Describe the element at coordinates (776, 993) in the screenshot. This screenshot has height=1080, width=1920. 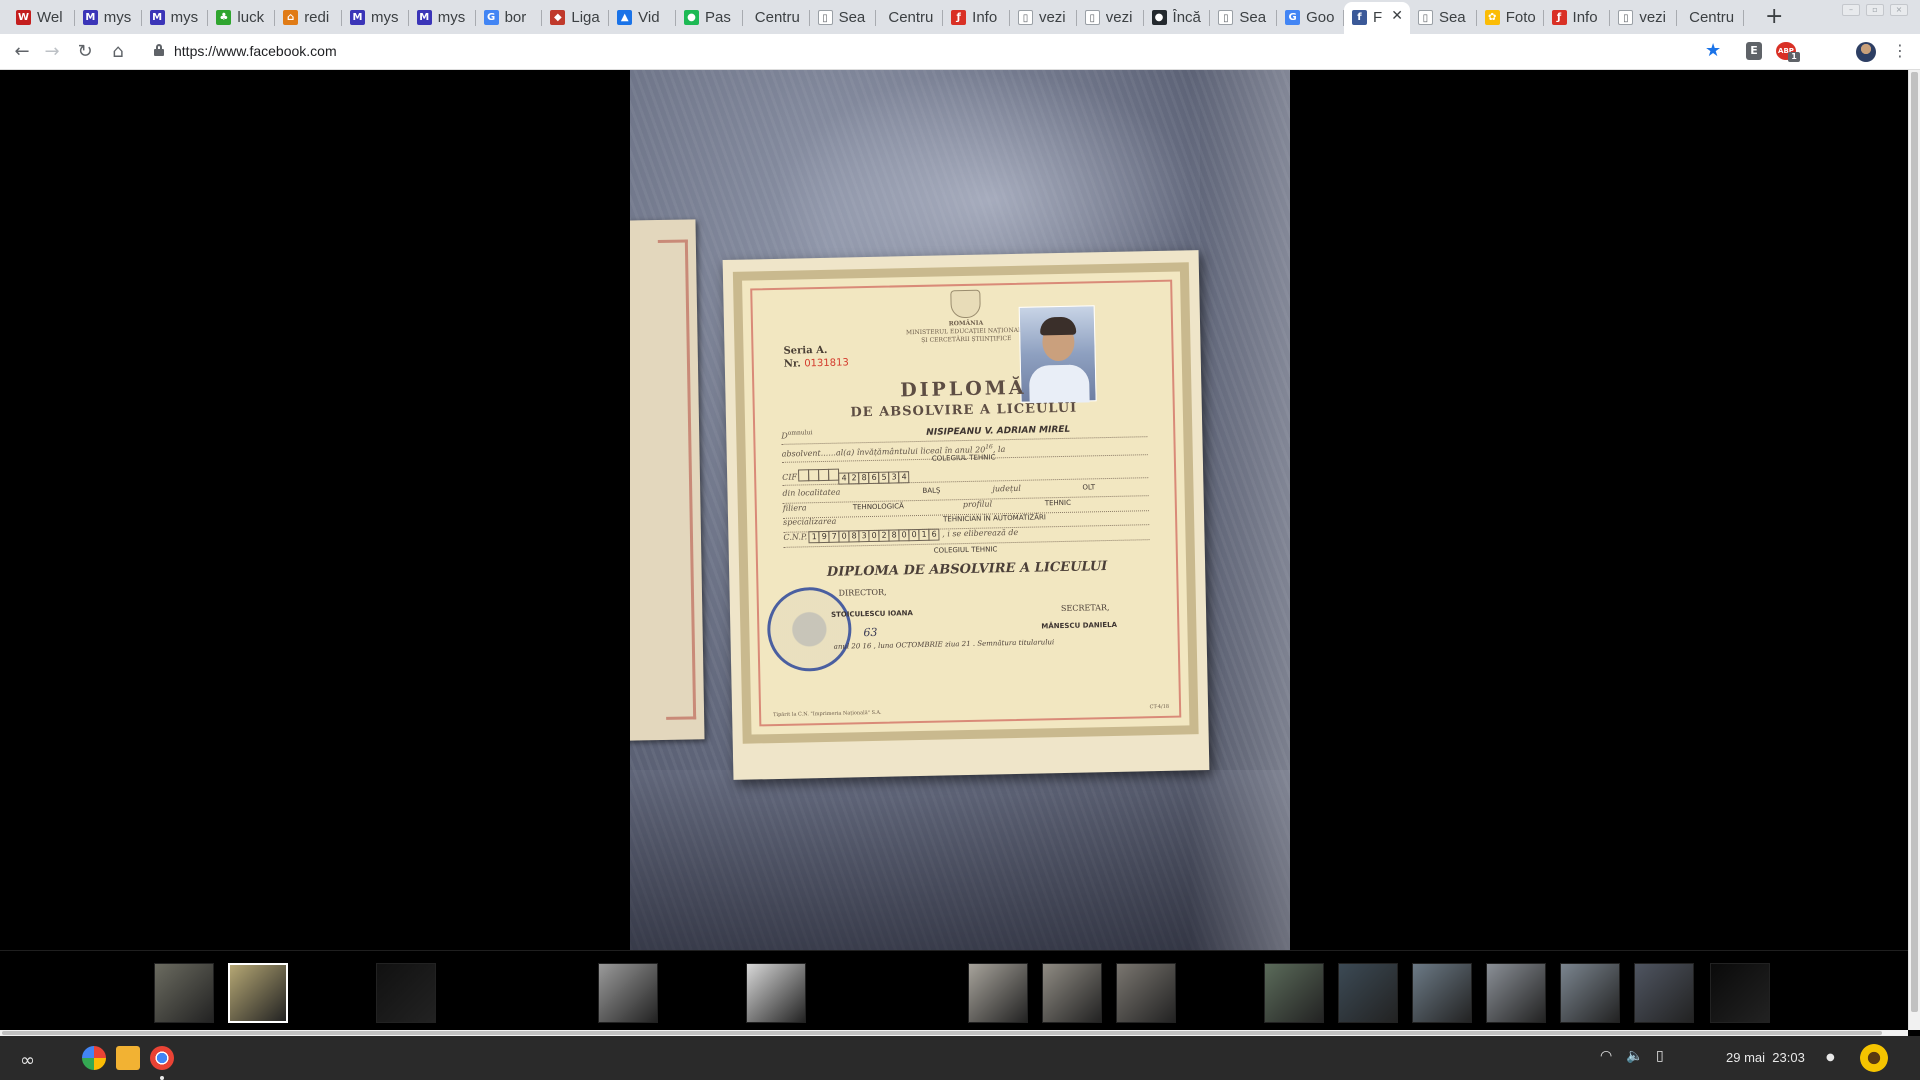
I see `thumb-white-page` at that location.